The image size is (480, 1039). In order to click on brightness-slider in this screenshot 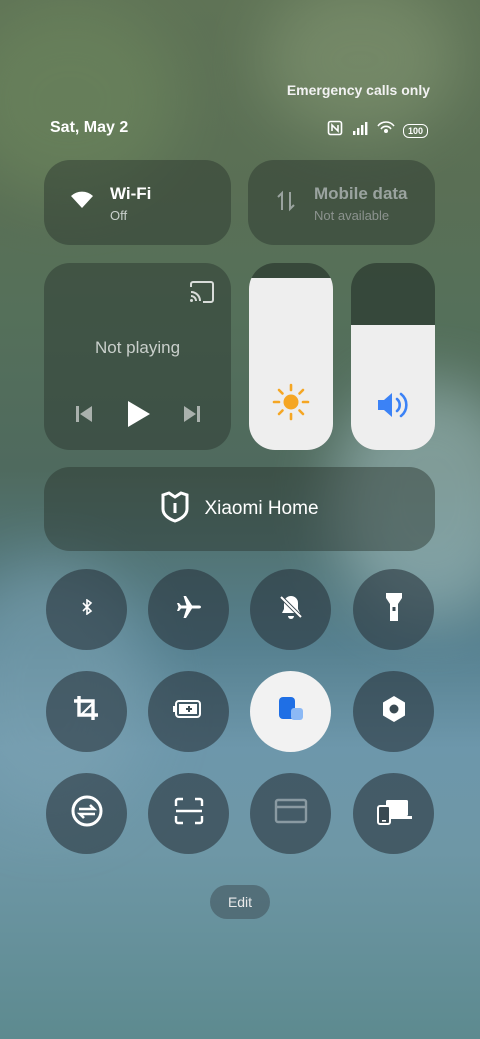, I will do `click(291, 356)`.